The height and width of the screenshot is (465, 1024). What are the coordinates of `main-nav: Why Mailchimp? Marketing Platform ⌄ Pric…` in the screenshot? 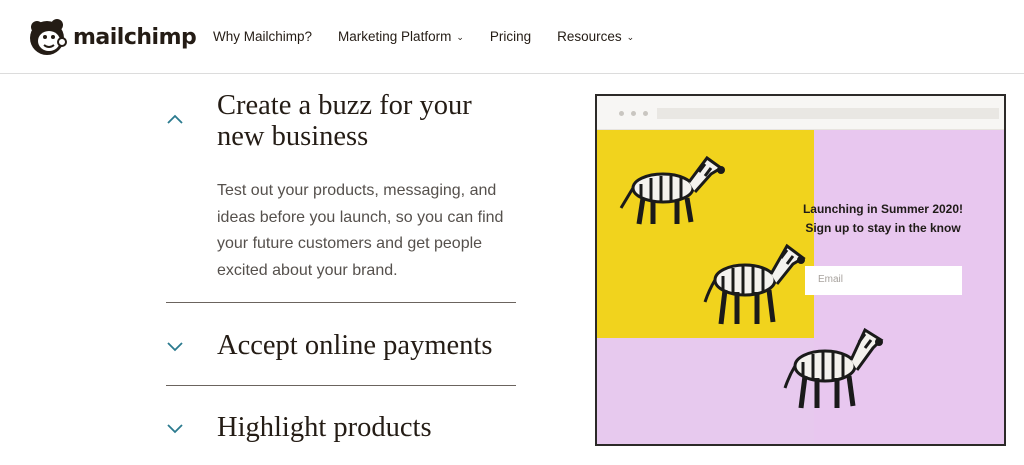 It's located at (436, 36).